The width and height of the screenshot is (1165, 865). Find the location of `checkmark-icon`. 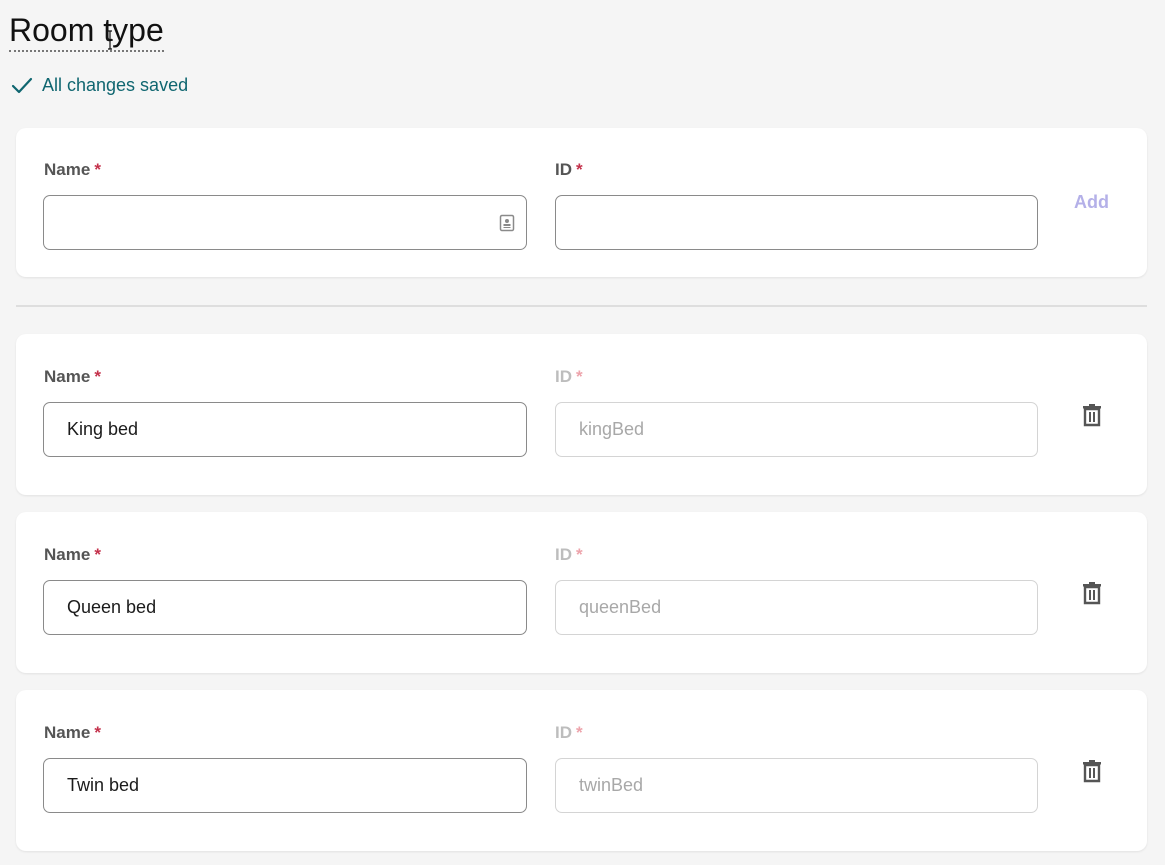

checkmark-icon is located at coordinates (22, 85).